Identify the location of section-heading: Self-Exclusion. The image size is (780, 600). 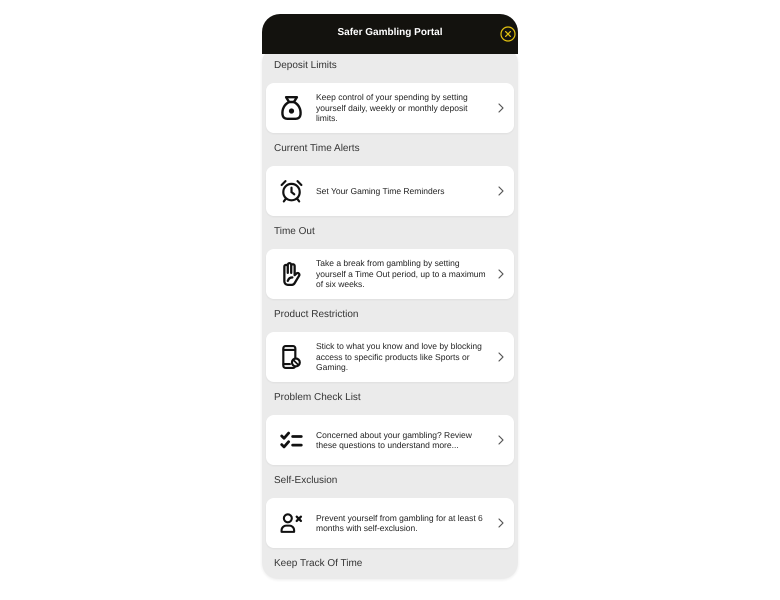
(305, 481).